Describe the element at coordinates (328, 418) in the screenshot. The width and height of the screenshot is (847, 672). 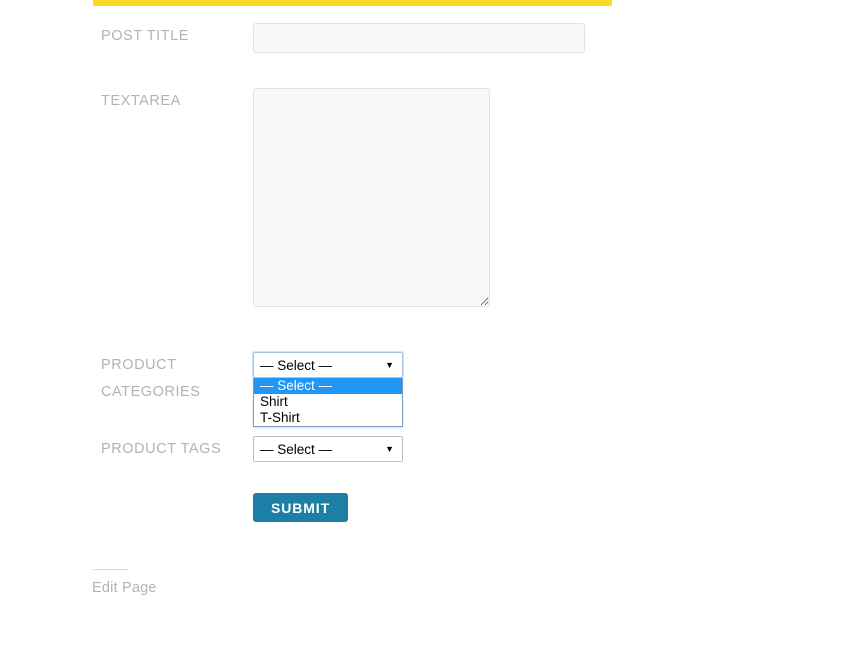
I see `product-categories-option: T-Shirt` at that location.